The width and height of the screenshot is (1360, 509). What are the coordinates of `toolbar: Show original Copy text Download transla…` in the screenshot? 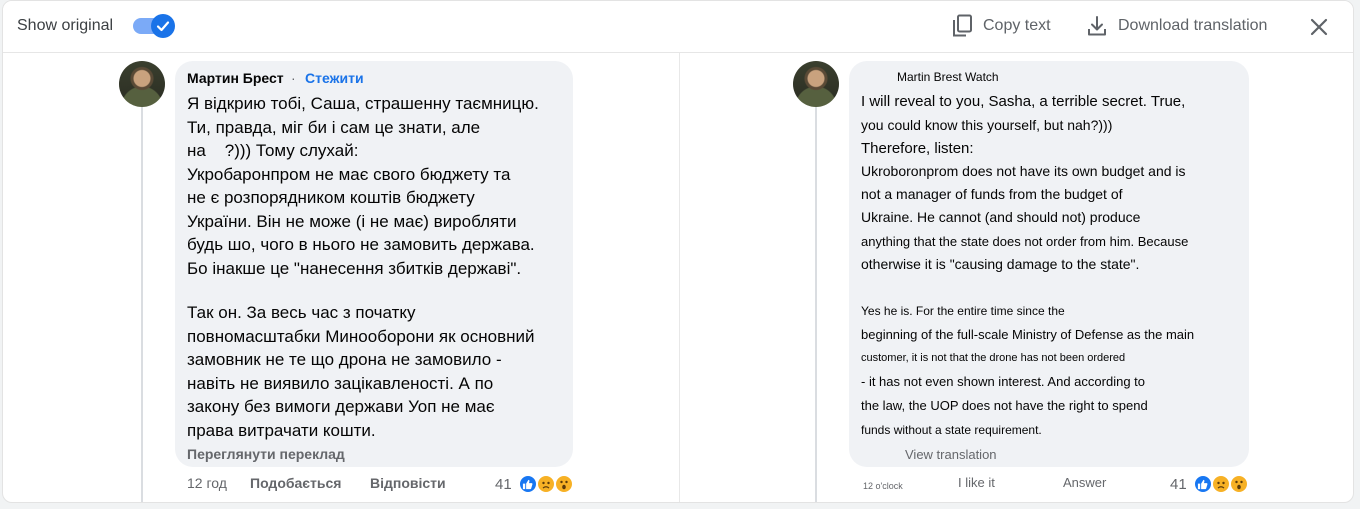 It's located at (678, 27).